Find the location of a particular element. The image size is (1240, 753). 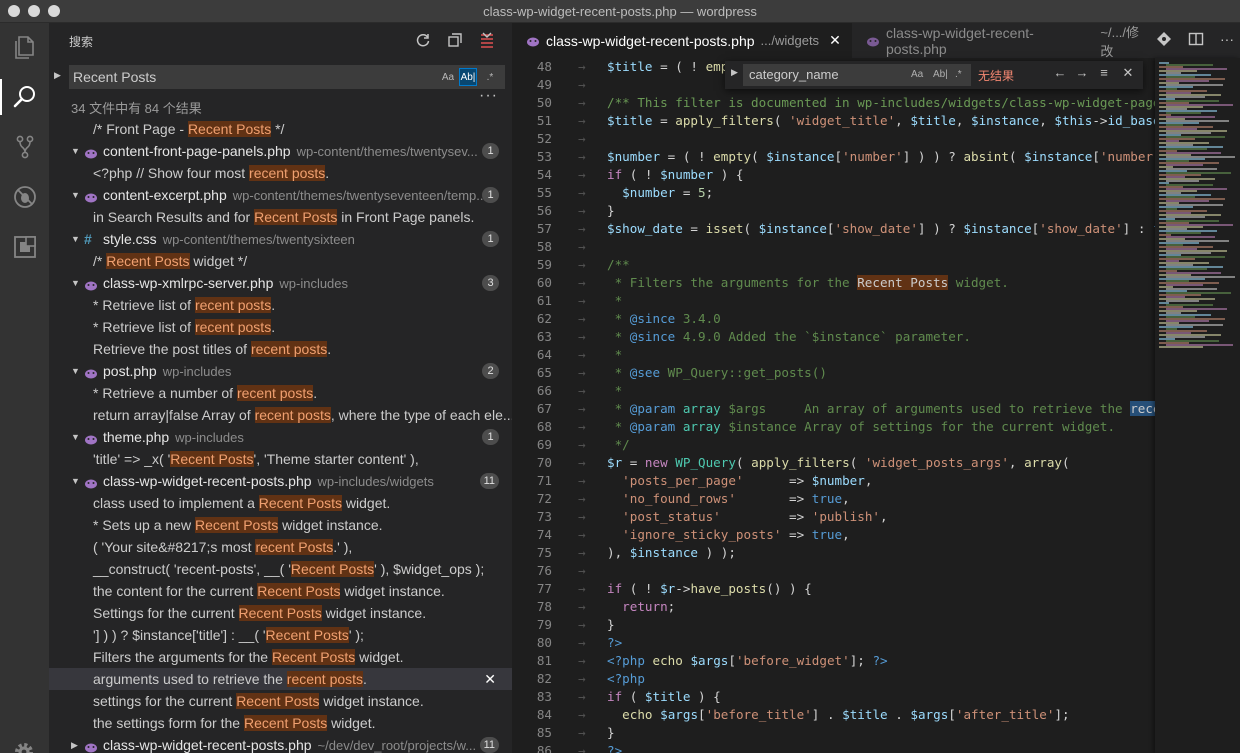

explorer-button is located at coordinates (24, 47).